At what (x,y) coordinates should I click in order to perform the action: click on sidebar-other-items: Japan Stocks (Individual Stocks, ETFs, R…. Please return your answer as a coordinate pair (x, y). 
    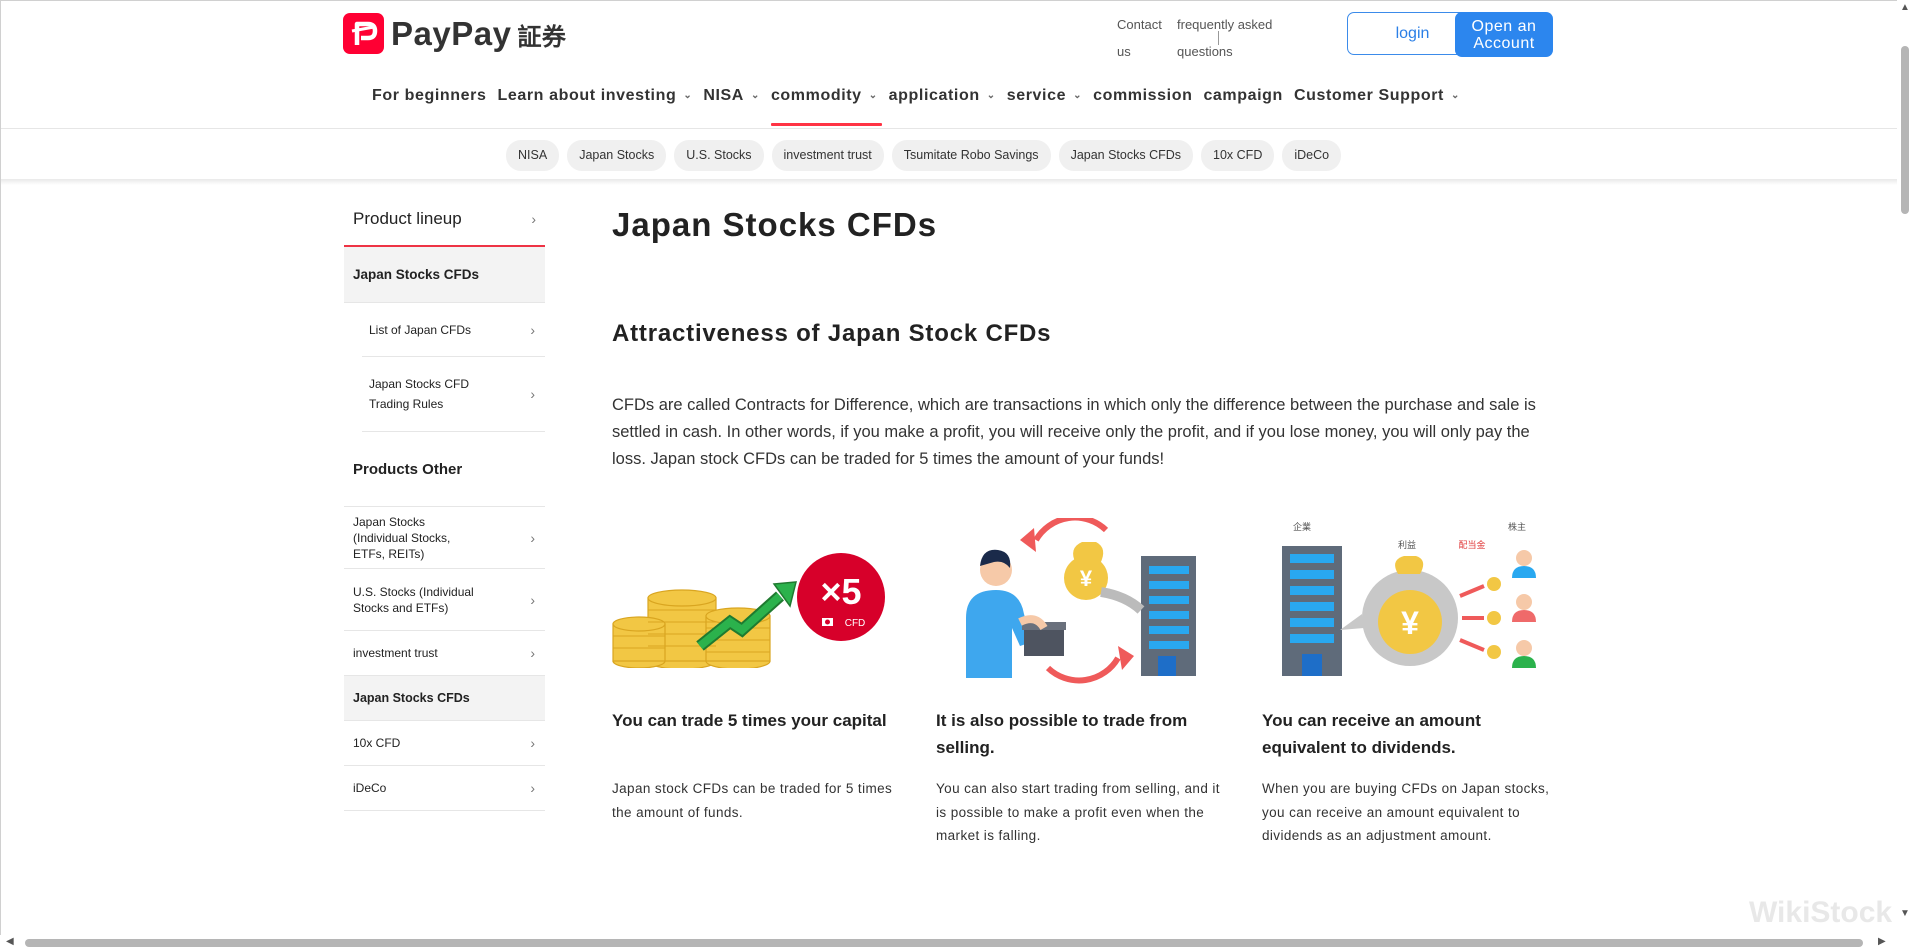
    Looking at the image, I should click on (444, 659).